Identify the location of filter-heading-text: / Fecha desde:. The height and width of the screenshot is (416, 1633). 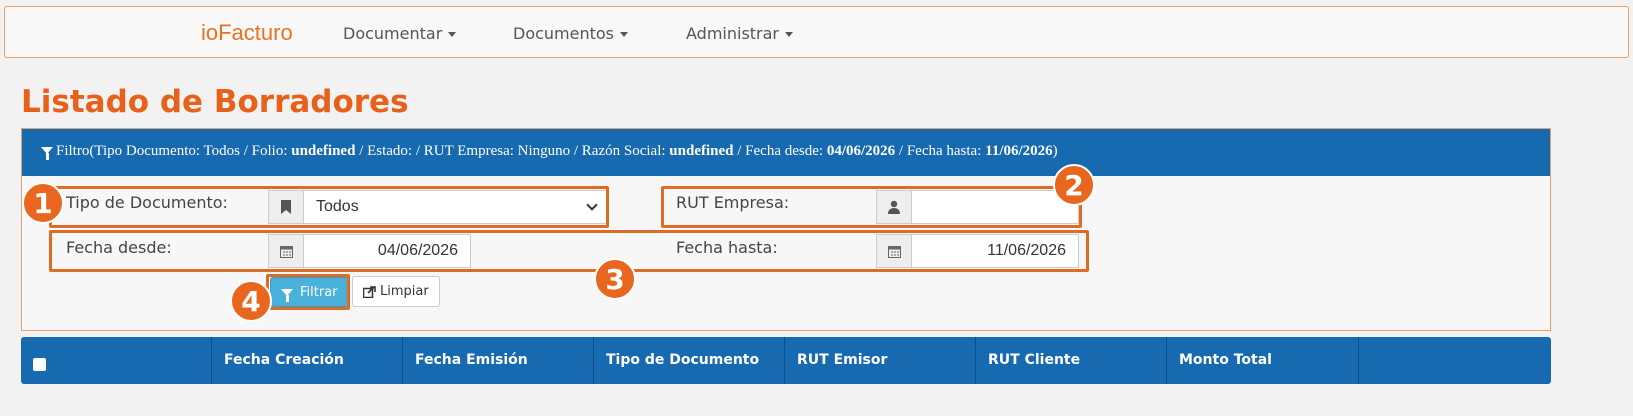
(780, 151).